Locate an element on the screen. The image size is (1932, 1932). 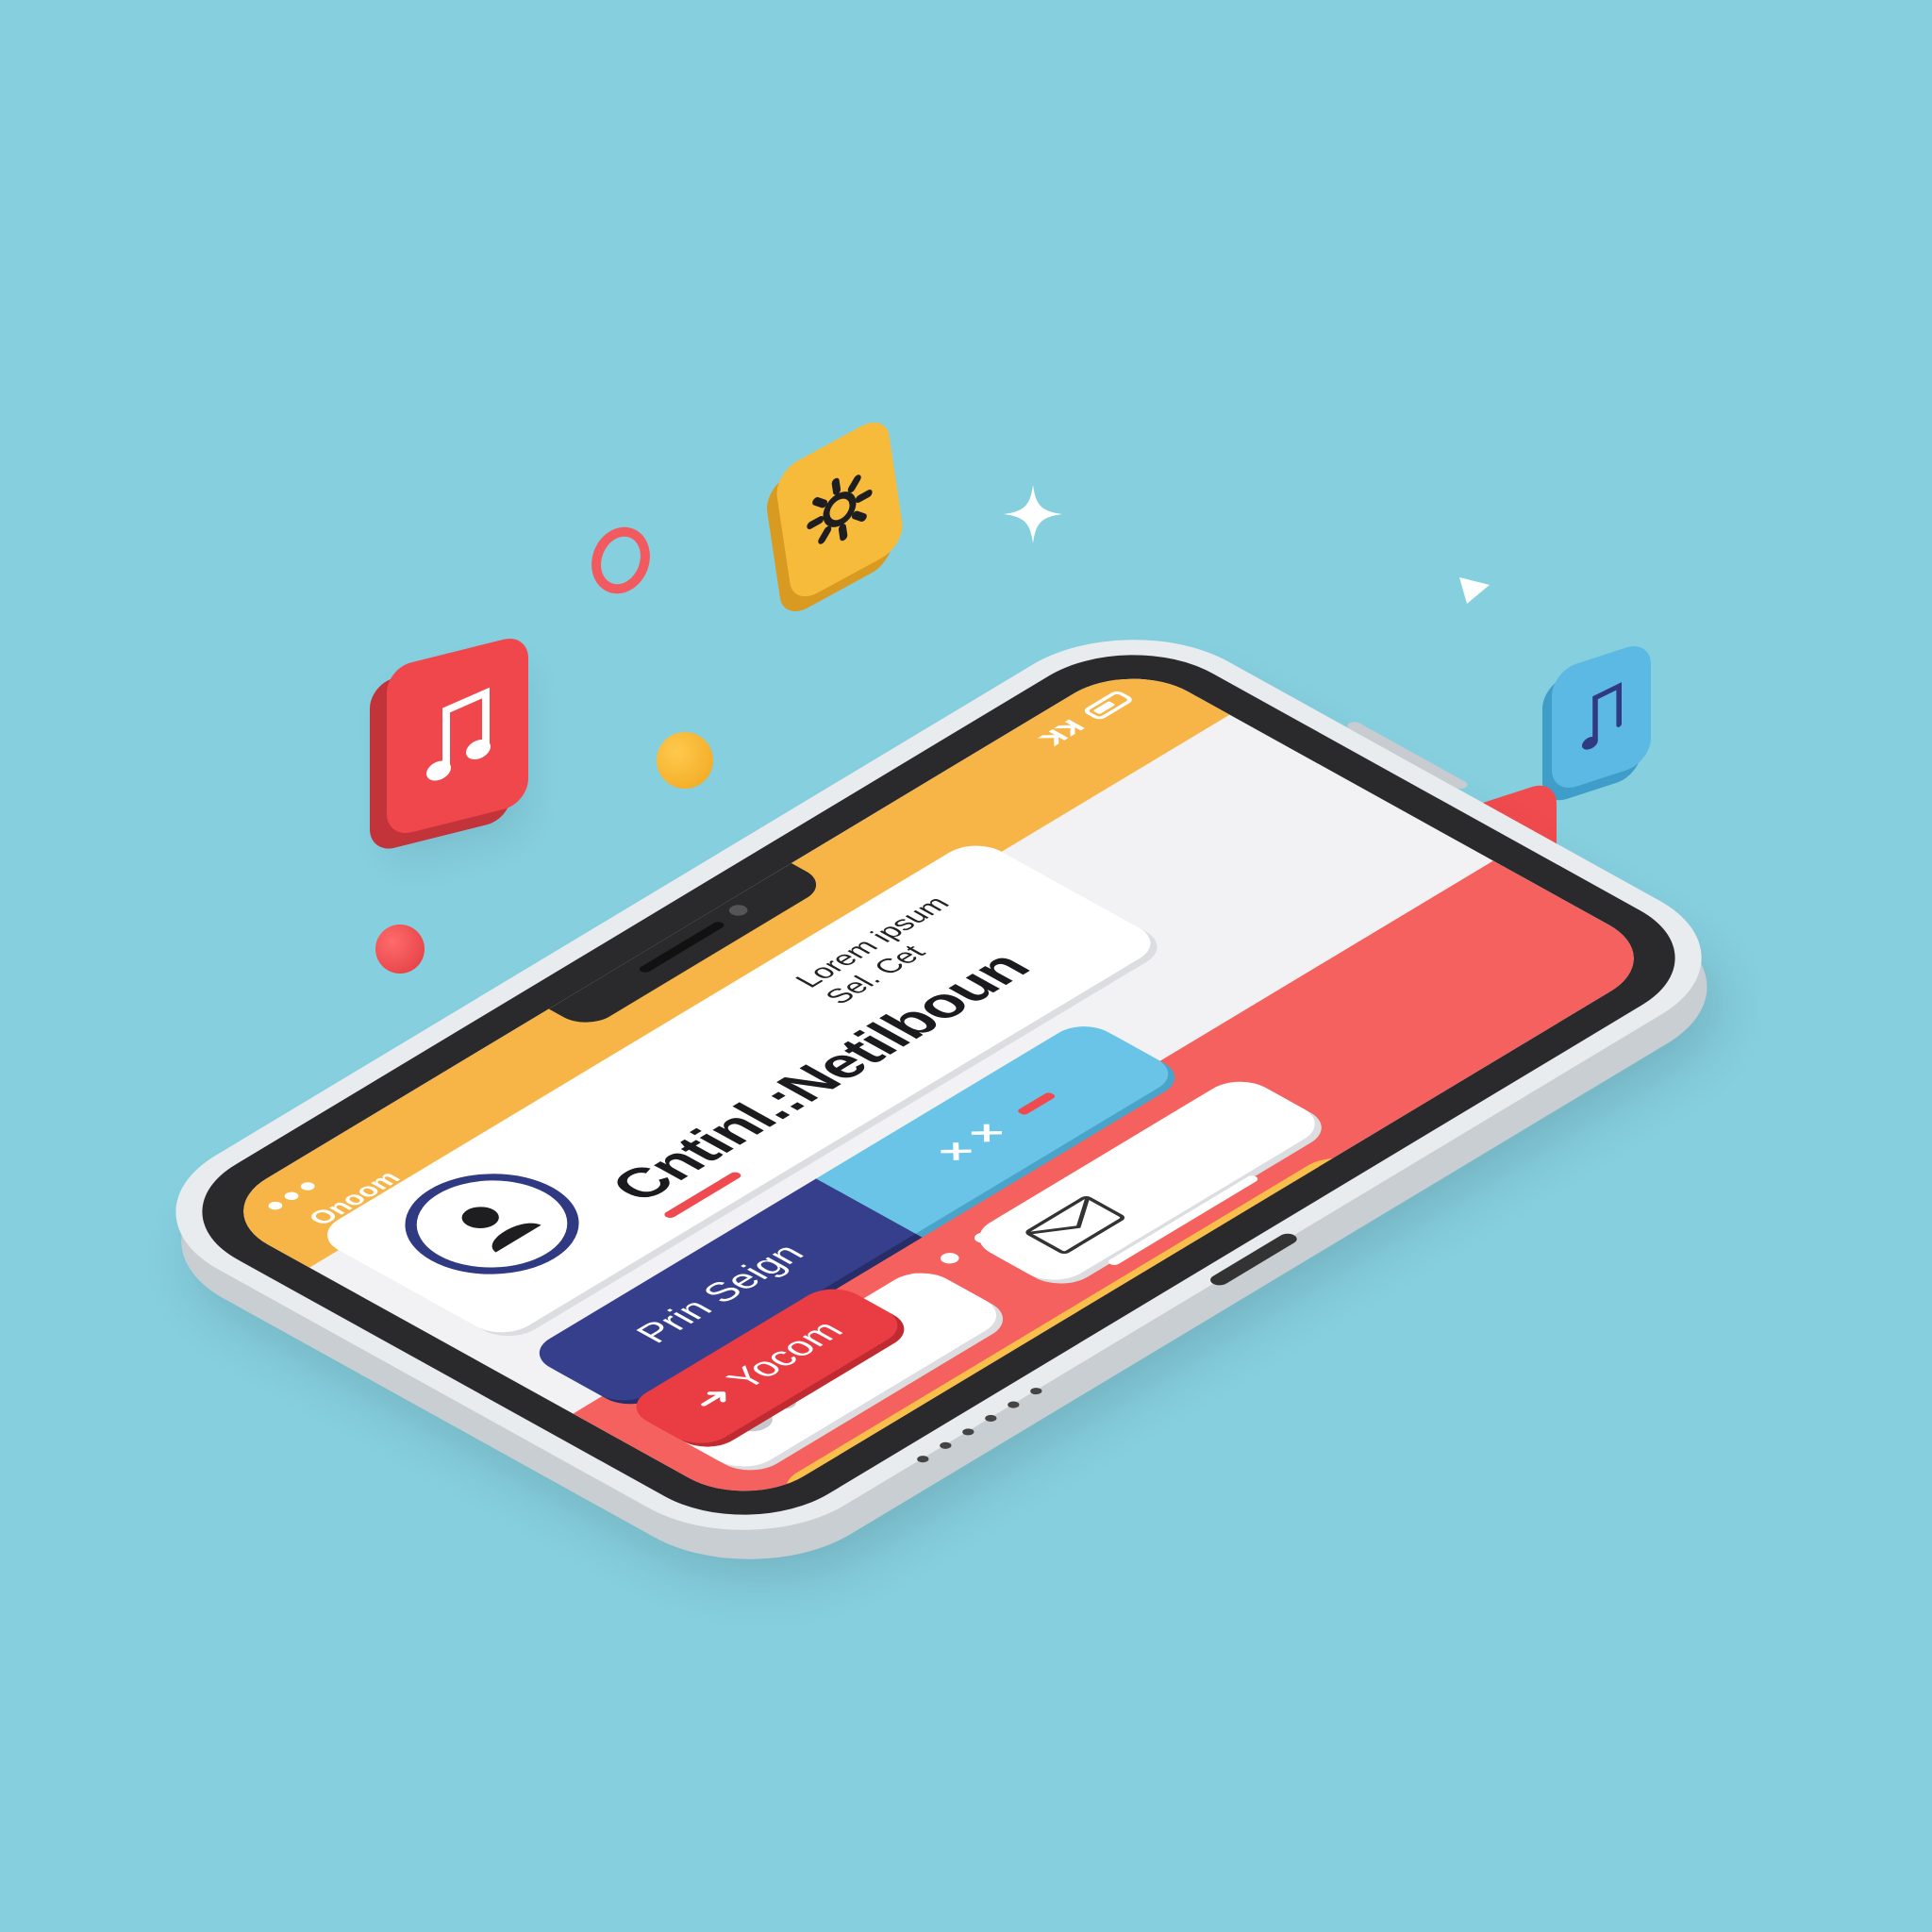
gear-icon is located at coordinates (840, 510).